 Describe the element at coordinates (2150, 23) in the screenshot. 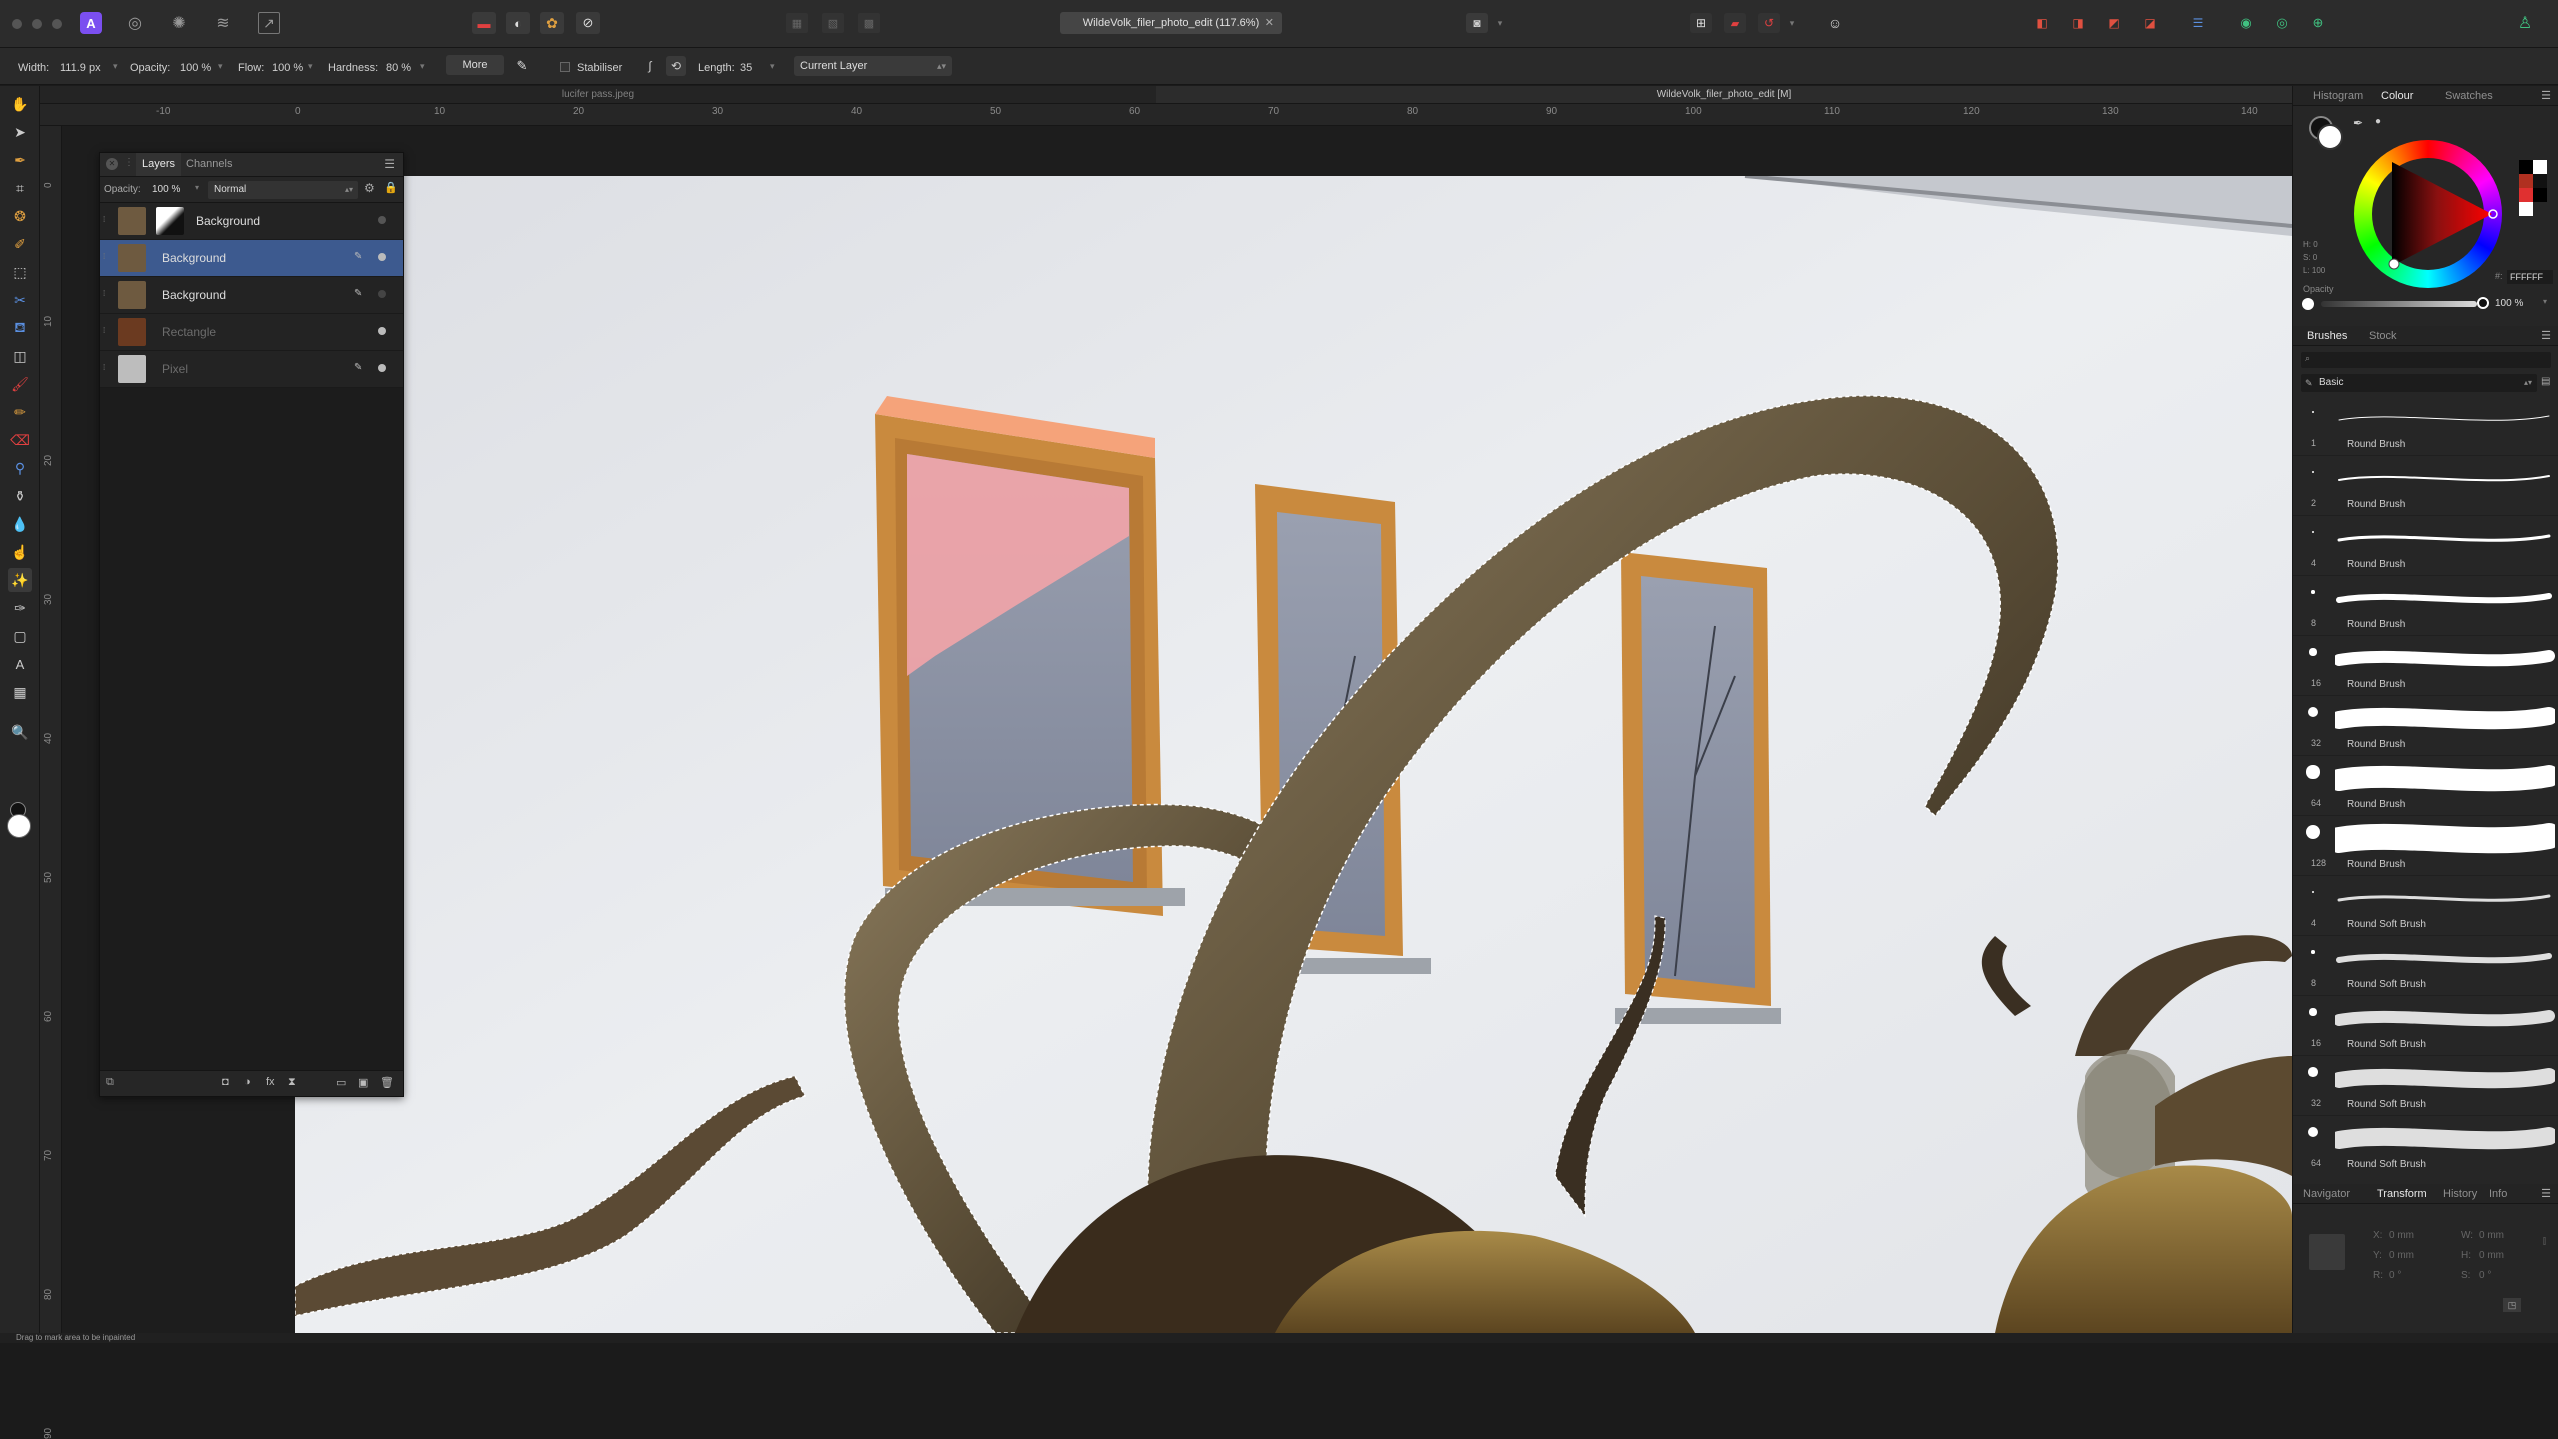

I see `arrange-front-icon: ◪` at that location.